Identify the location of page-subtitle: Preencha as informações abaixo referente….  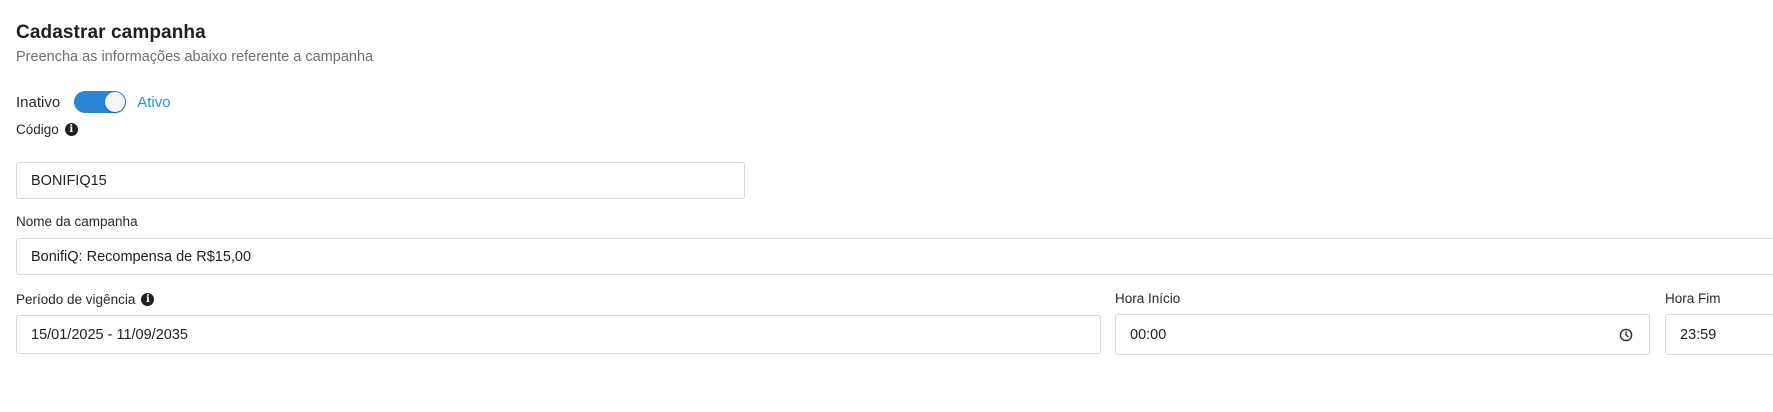
(195, 57).